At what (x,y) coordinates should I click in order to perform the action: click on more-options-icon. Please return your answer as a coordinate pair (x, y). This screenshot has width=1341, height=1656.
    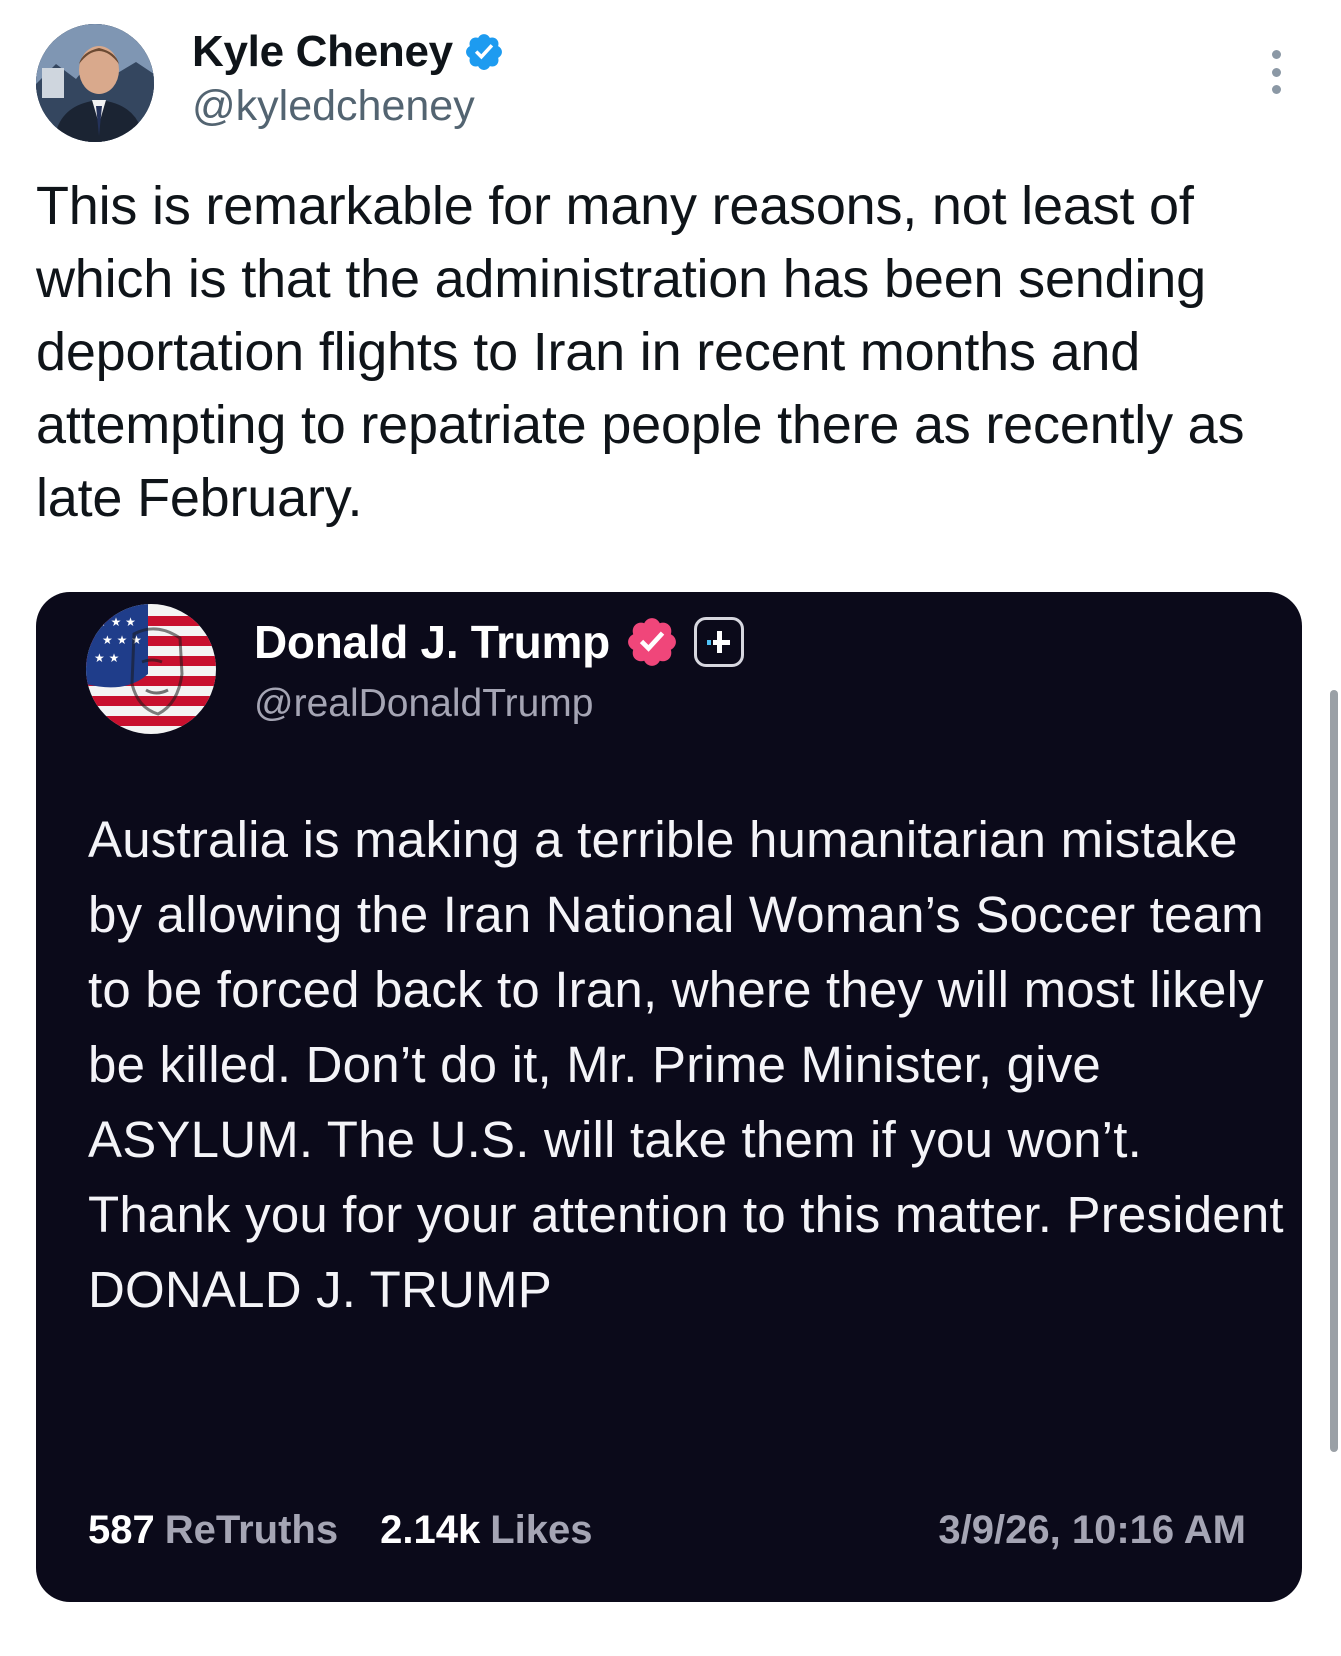
    Looking at the image, I should click on (1276, 72).